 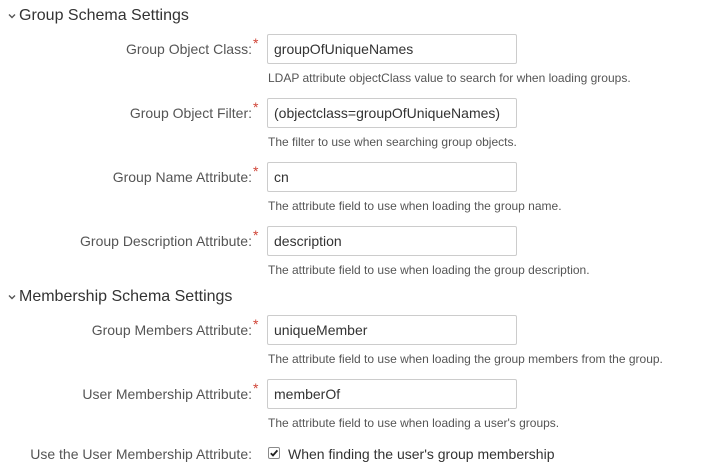 What do you see at coordinates (126, 296) in the screenshot?
I see `membership-schema-section-title: Membership Schema Settings` at bounding box center [126, 296].